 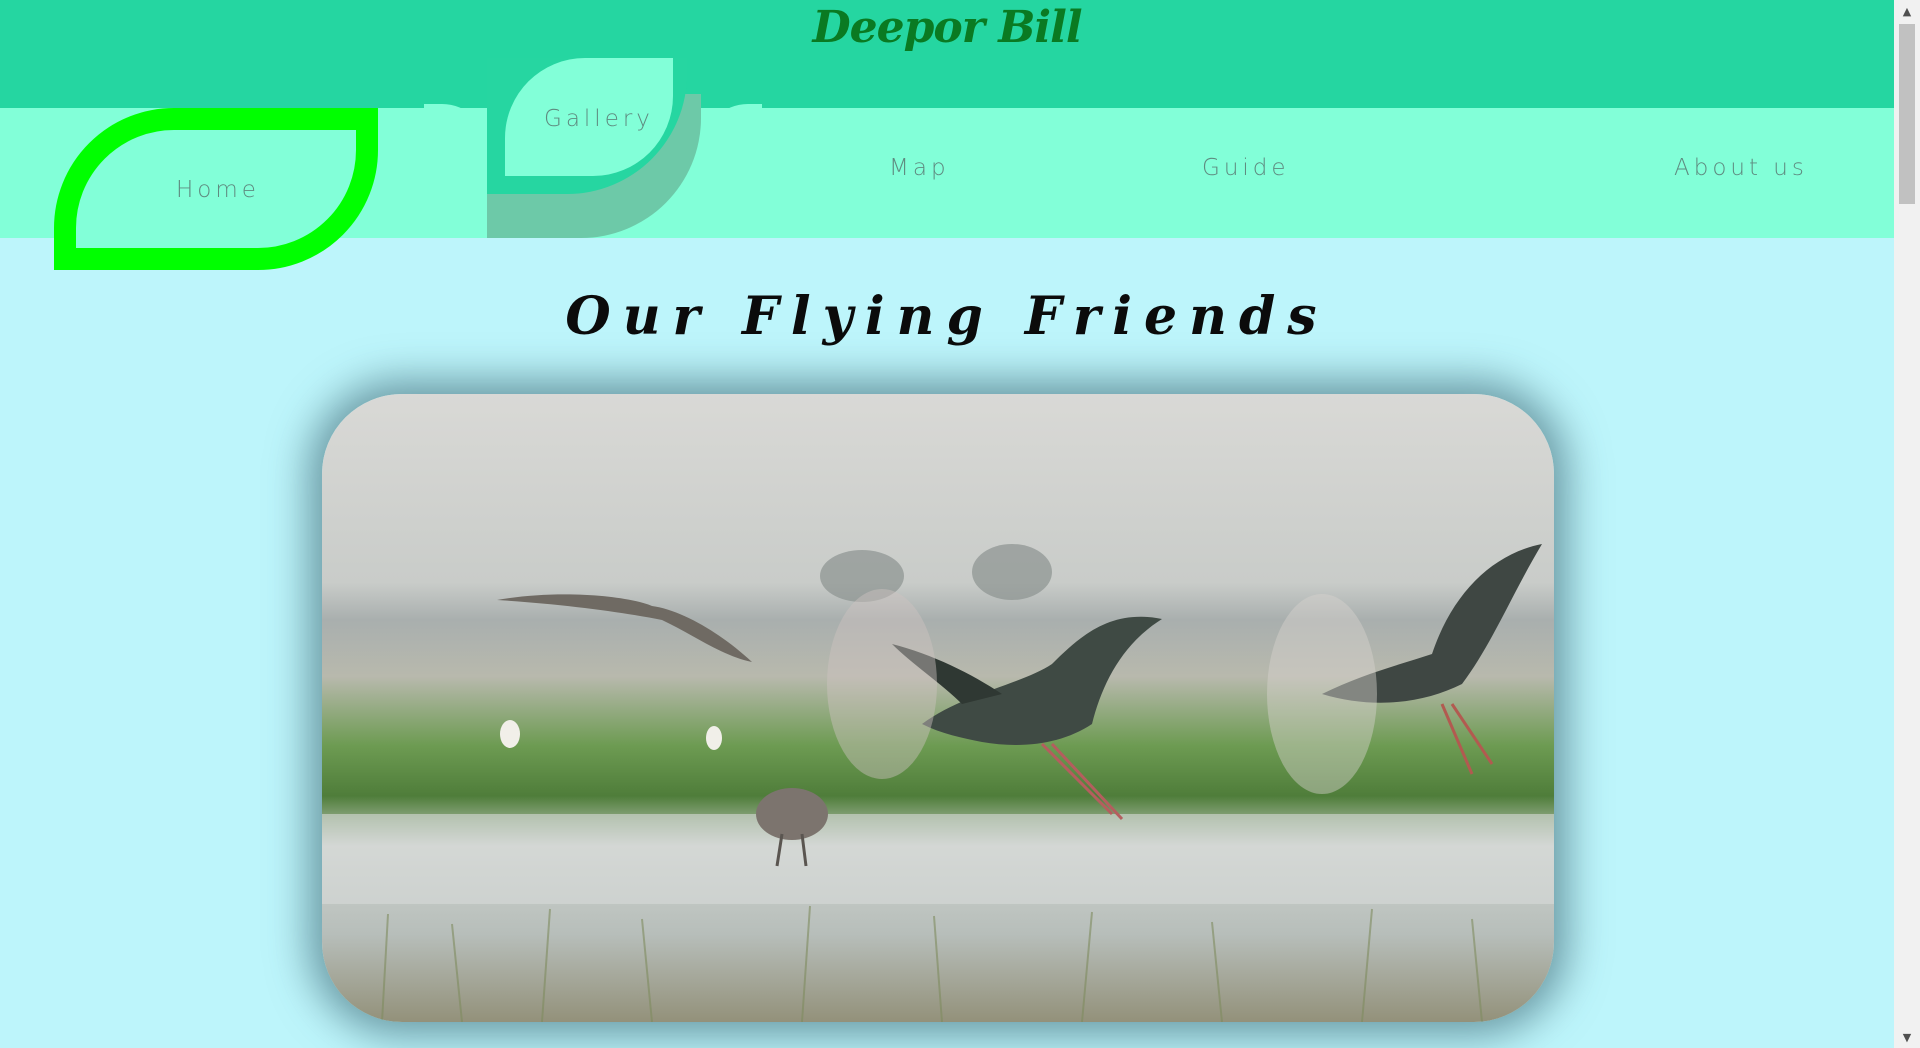 What do you see at coordinates (1907, 114) in the screenshot?
I see `scrollbar-thumb` at bounding box center [1907, 114].